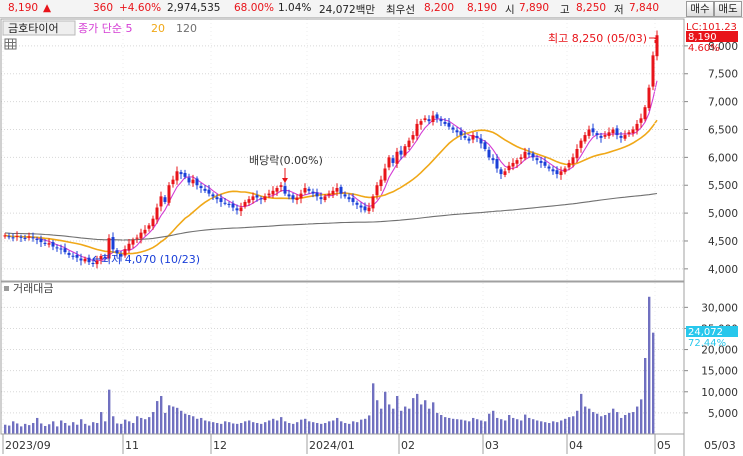 This screenshot has height=456, width=743. Describe the element at coordinates (33, 28) in the screenshot. I see `stock-name: 금호타이어` at that location.